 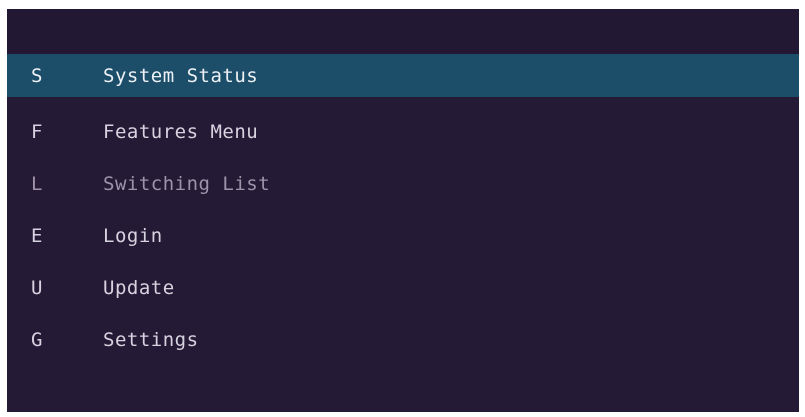 What do you see at coordinates (403, 288) in the screenshot?
I see `menu-item-update: U Update` at bounding box center [403, 288].